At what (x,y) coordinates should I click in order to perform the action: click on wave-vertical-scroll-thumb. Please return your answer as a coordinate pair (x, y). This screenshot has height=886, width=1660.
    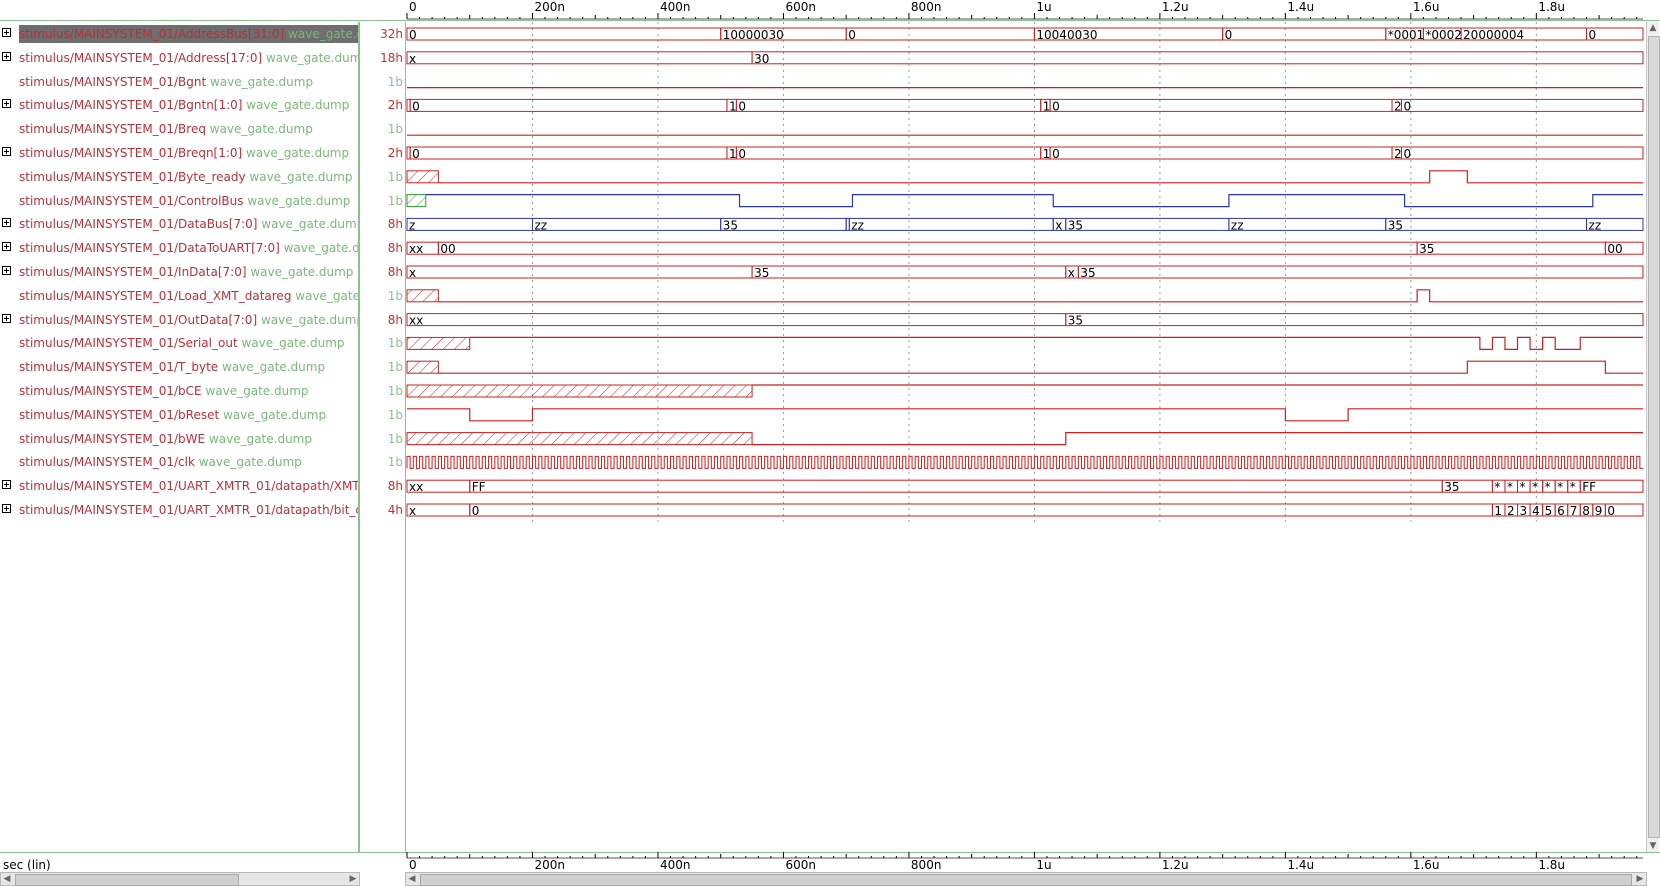
    Looking at the image, I should click on (1654, 437).